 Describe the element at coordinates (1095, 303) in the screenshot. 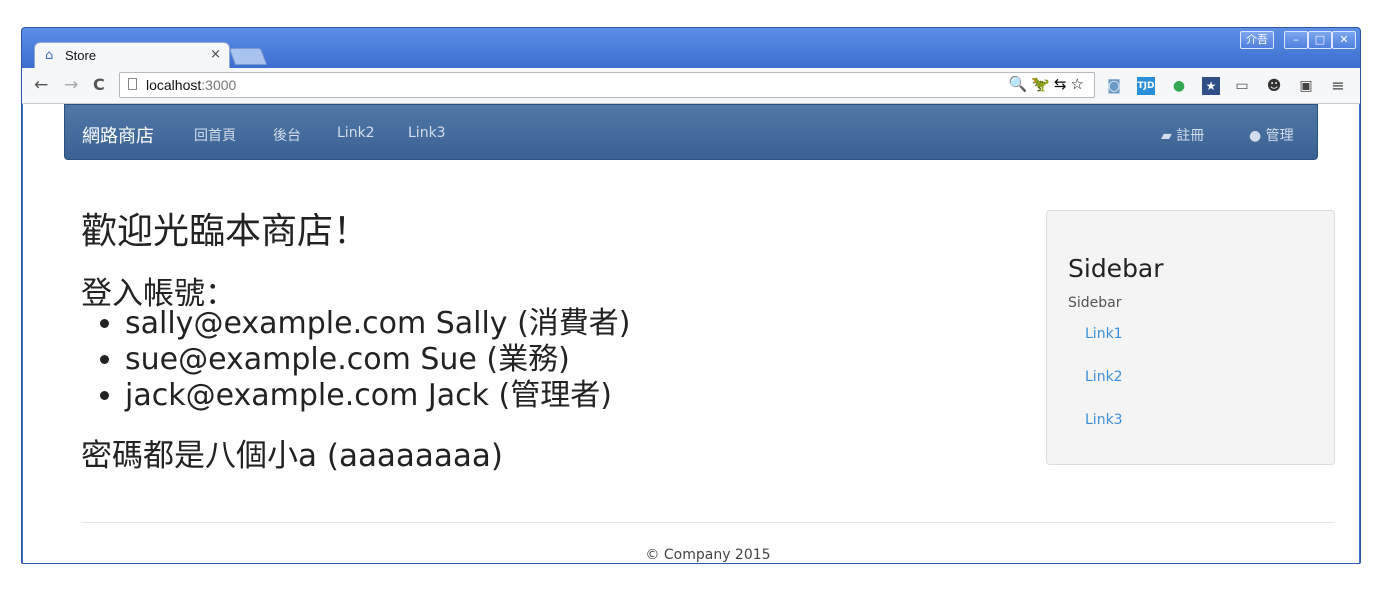

I see `sidebar-subtitle: Sidebar` at that location.